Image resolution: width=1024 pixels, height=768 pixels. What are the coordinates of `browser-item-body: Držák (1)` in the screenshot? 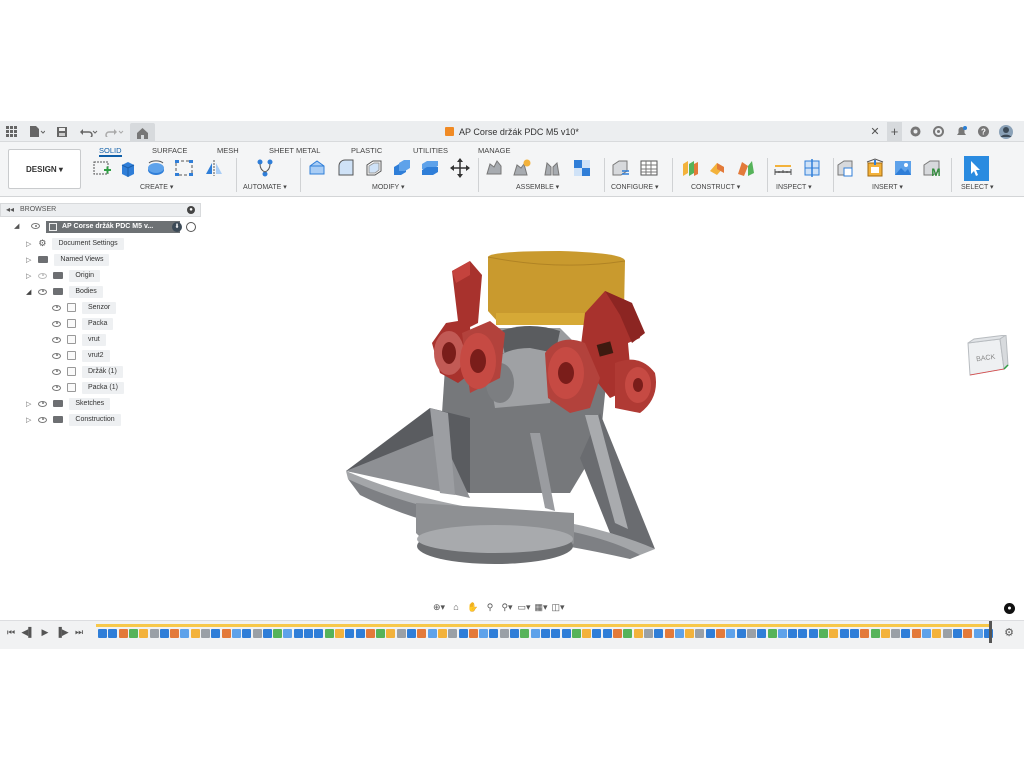 It's located at (87, 371).